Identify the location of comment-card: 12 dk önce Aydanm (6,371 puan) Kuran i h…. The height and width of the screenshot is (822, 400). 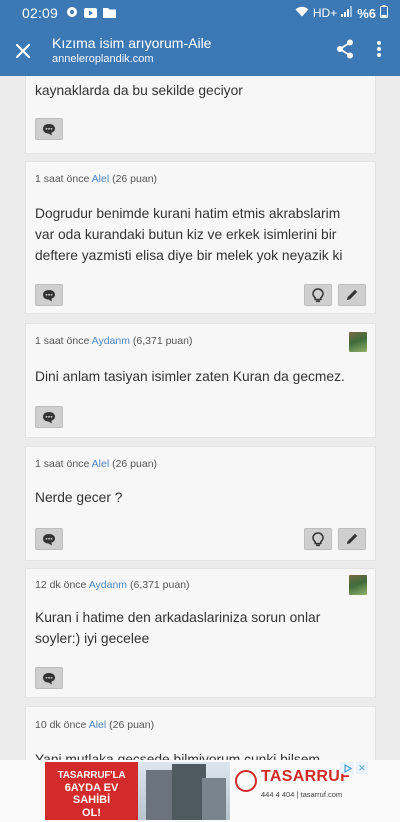
(200, 633).